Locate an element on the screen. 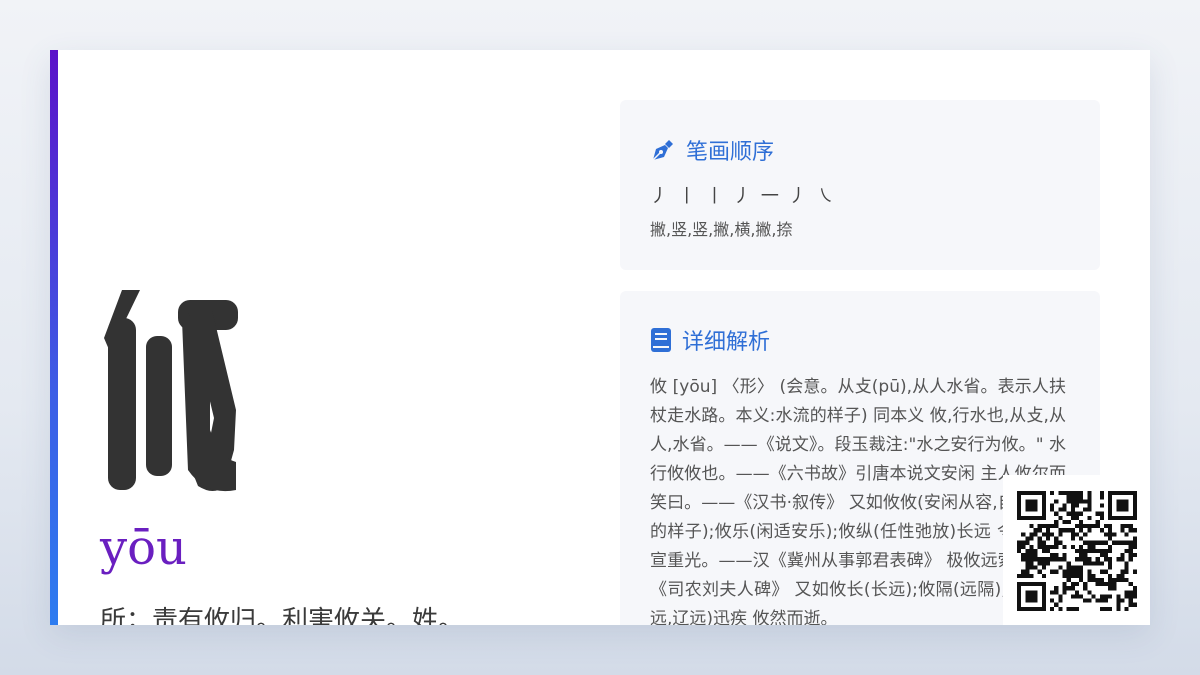 The image size is (1200, 675). stroke-order-panel: 笔画顺序 丿 丨 丨 丿 一 丿 ㇏ 撇,竖,竖,撇,横,撇,捺 is located at coordinates (860, 185).